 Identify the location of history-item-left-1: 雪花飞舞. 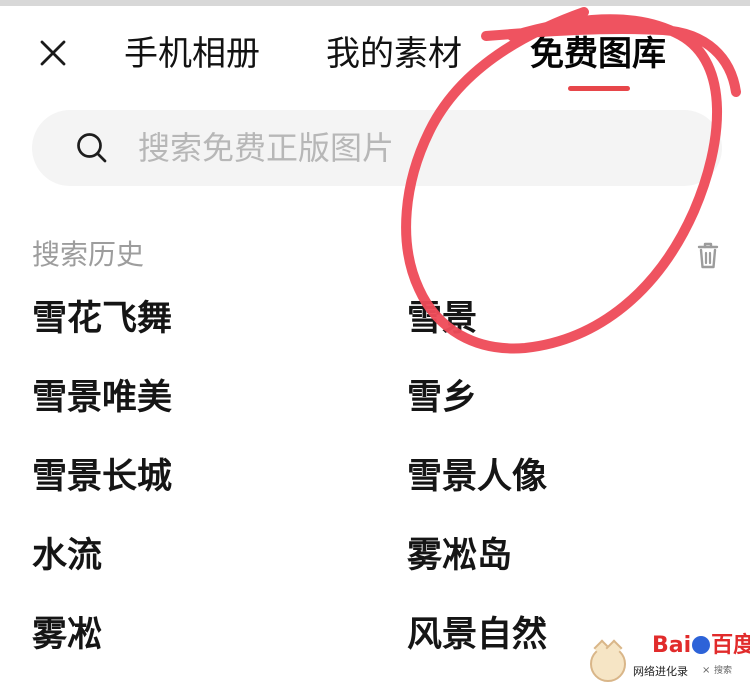
(102, 319).